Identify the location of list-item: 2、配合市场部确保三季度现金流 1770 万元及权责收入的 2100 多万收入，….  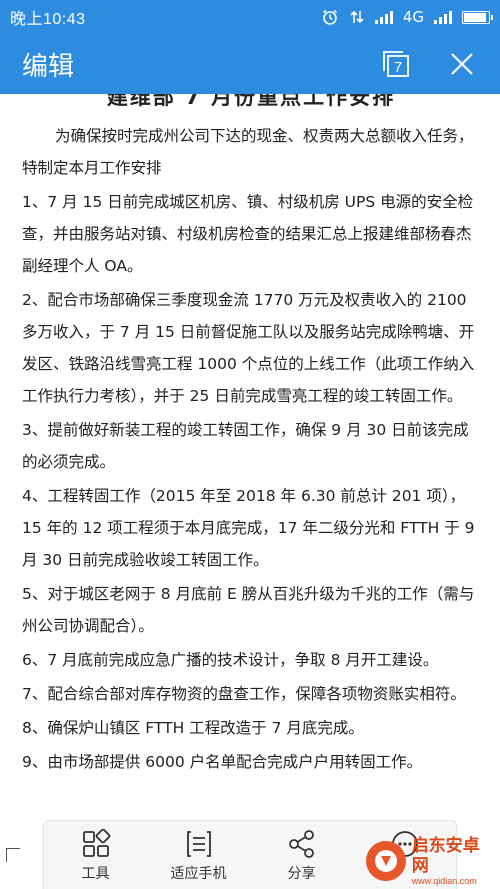
(248, 348).